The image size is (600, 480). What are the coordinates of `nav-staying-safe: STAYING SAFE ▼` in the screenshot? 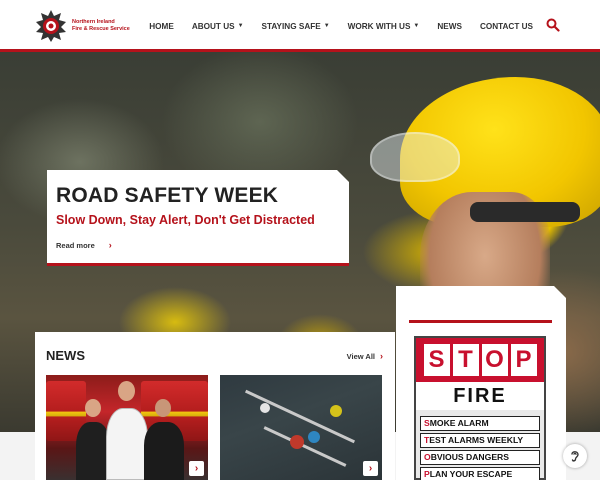 It's located at (296, 26).